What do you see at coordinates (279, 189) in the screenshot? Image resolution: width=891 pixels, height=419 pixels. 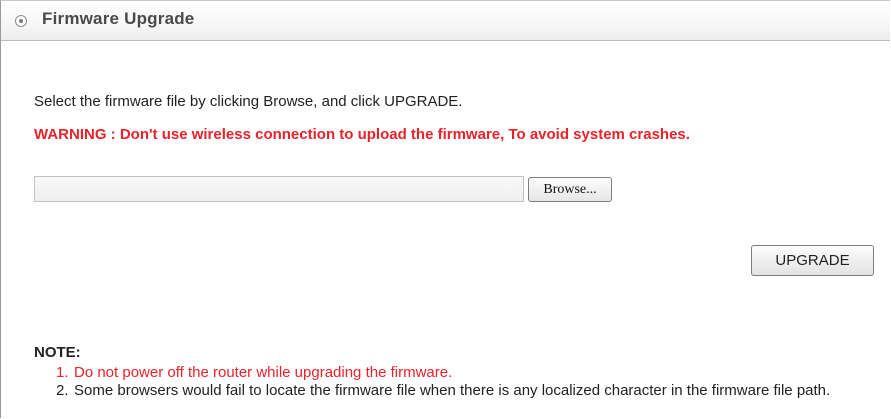 I see `firmware-file-input` at bounding box center [279, 189].